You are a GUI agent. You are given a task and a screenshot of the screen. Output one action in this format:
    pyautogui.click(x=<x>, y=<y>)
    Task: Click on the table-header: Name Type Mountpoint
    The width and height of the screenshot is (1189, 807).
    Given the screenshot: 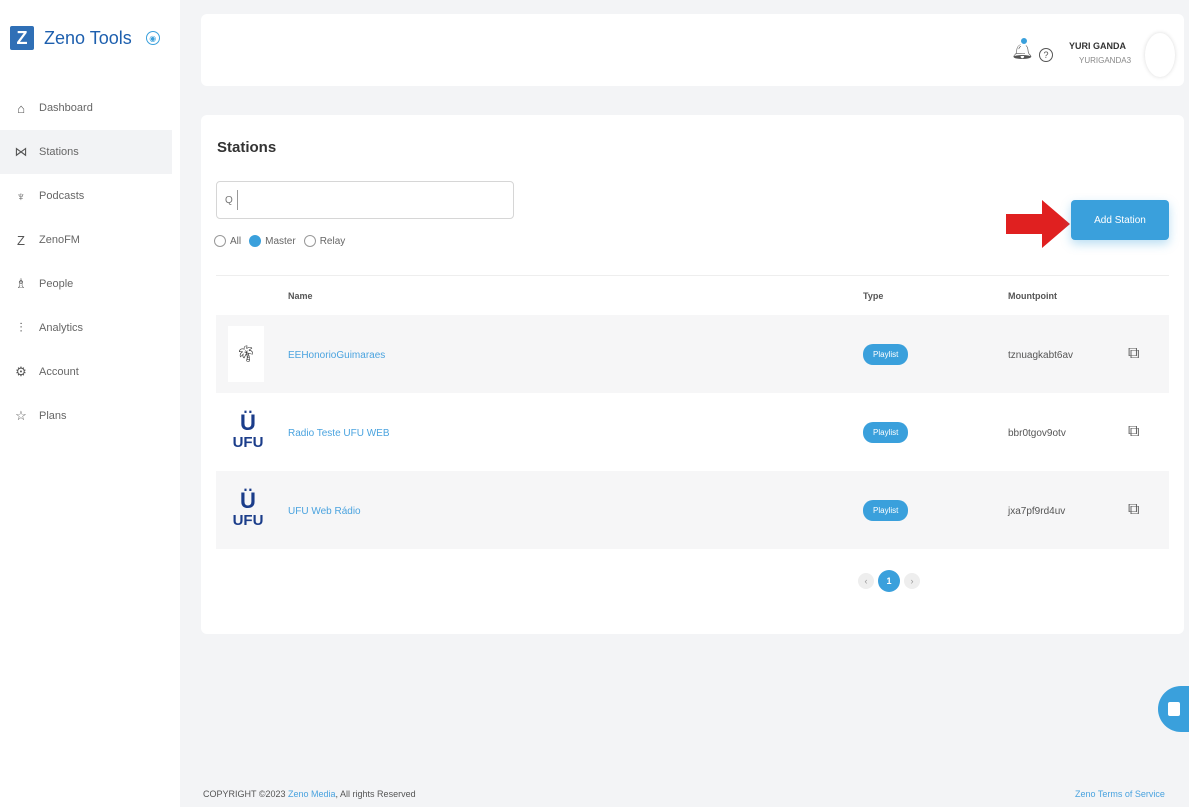 What is the action you would take?
    pyautogui.click(x=692, y=295)
    